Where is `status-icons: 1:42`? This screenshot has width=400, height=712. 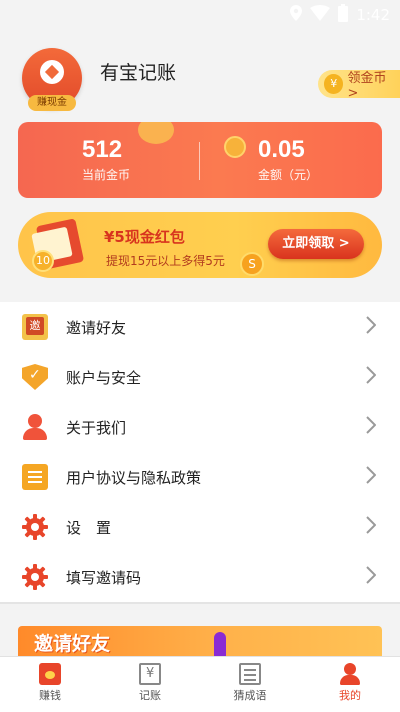
status-icons: 1:42 is located at coordinates (340, 15).